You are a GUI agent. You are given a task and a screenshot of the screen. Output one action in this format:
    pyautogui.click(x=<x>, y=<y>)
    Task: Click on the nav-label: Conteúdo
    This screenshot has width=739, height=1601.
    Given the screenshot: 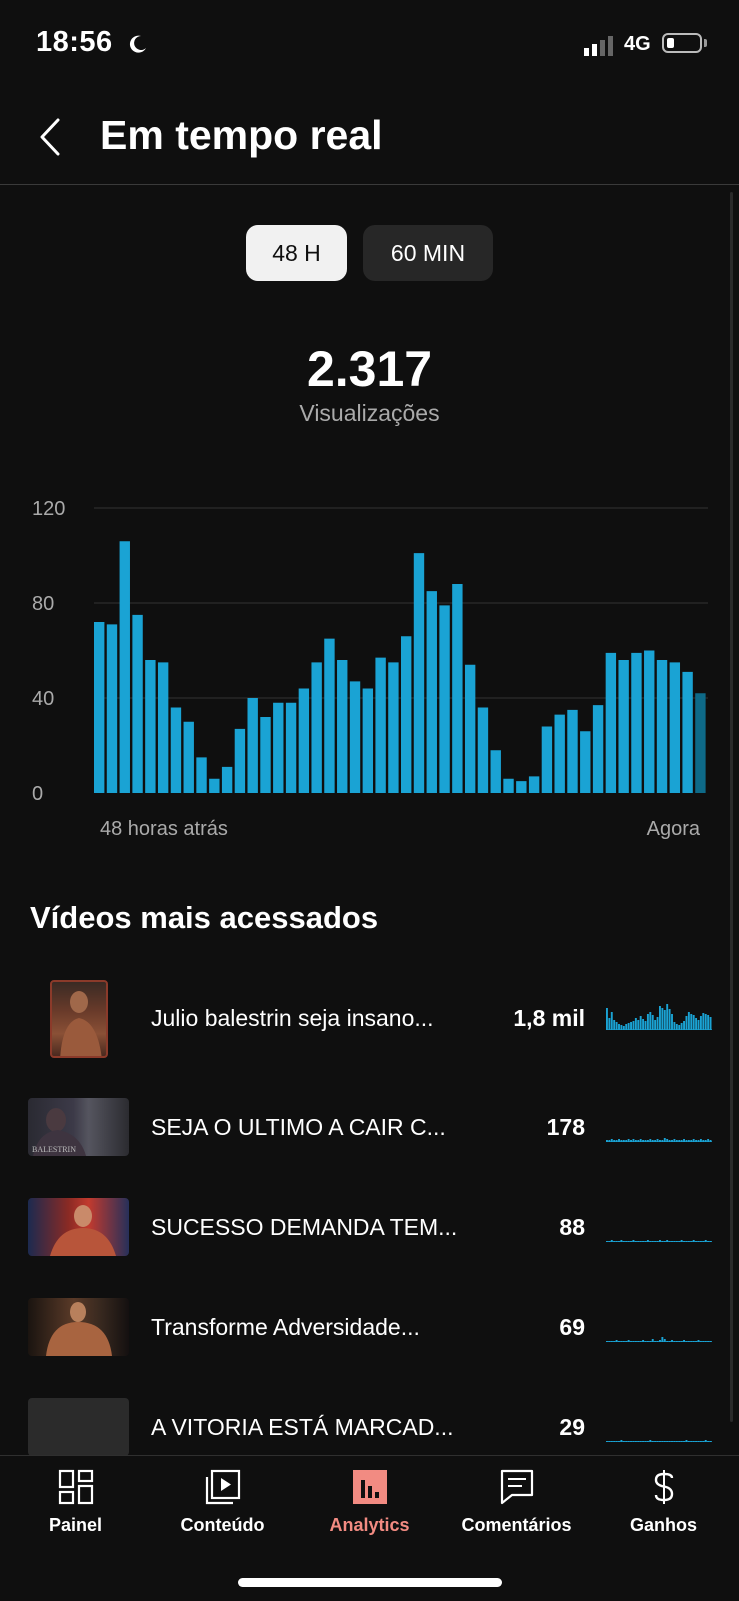 What is the action you would take?
    pyautogui.click(x=222, y=1525)
    